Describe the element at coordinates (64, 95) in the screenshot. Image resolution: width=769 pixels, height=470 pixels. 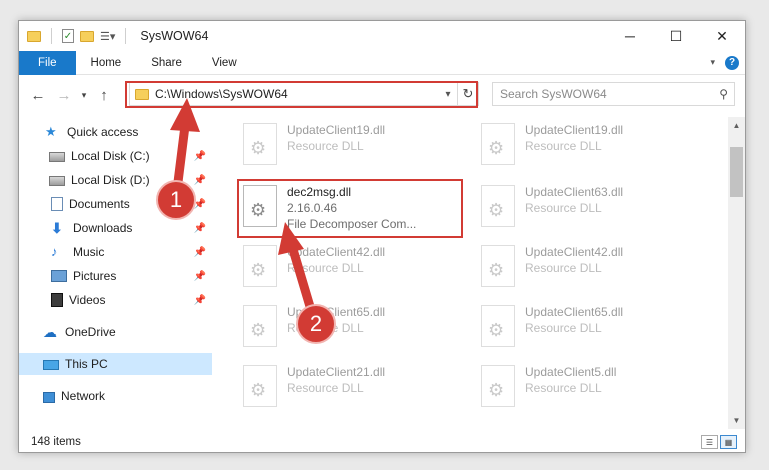
I see `forward-button: →` at that location.